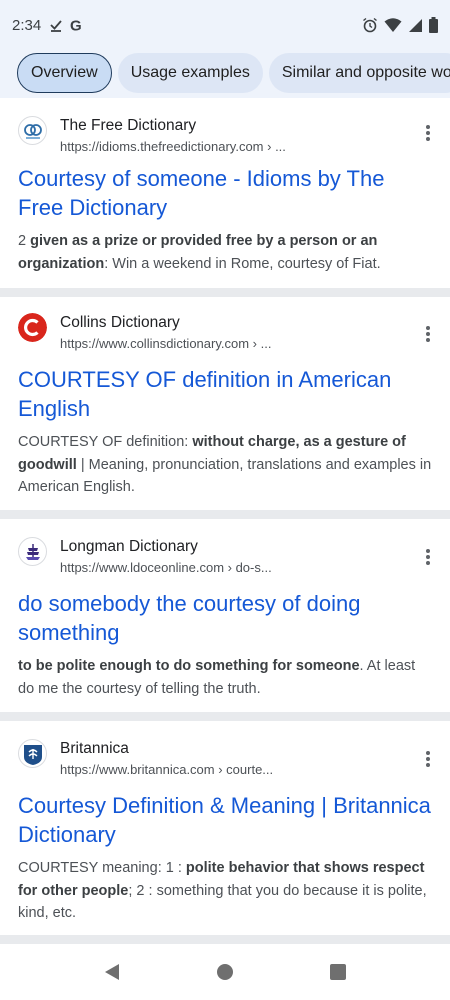  I want to click on google-g-icon: G, so click(76, 26).